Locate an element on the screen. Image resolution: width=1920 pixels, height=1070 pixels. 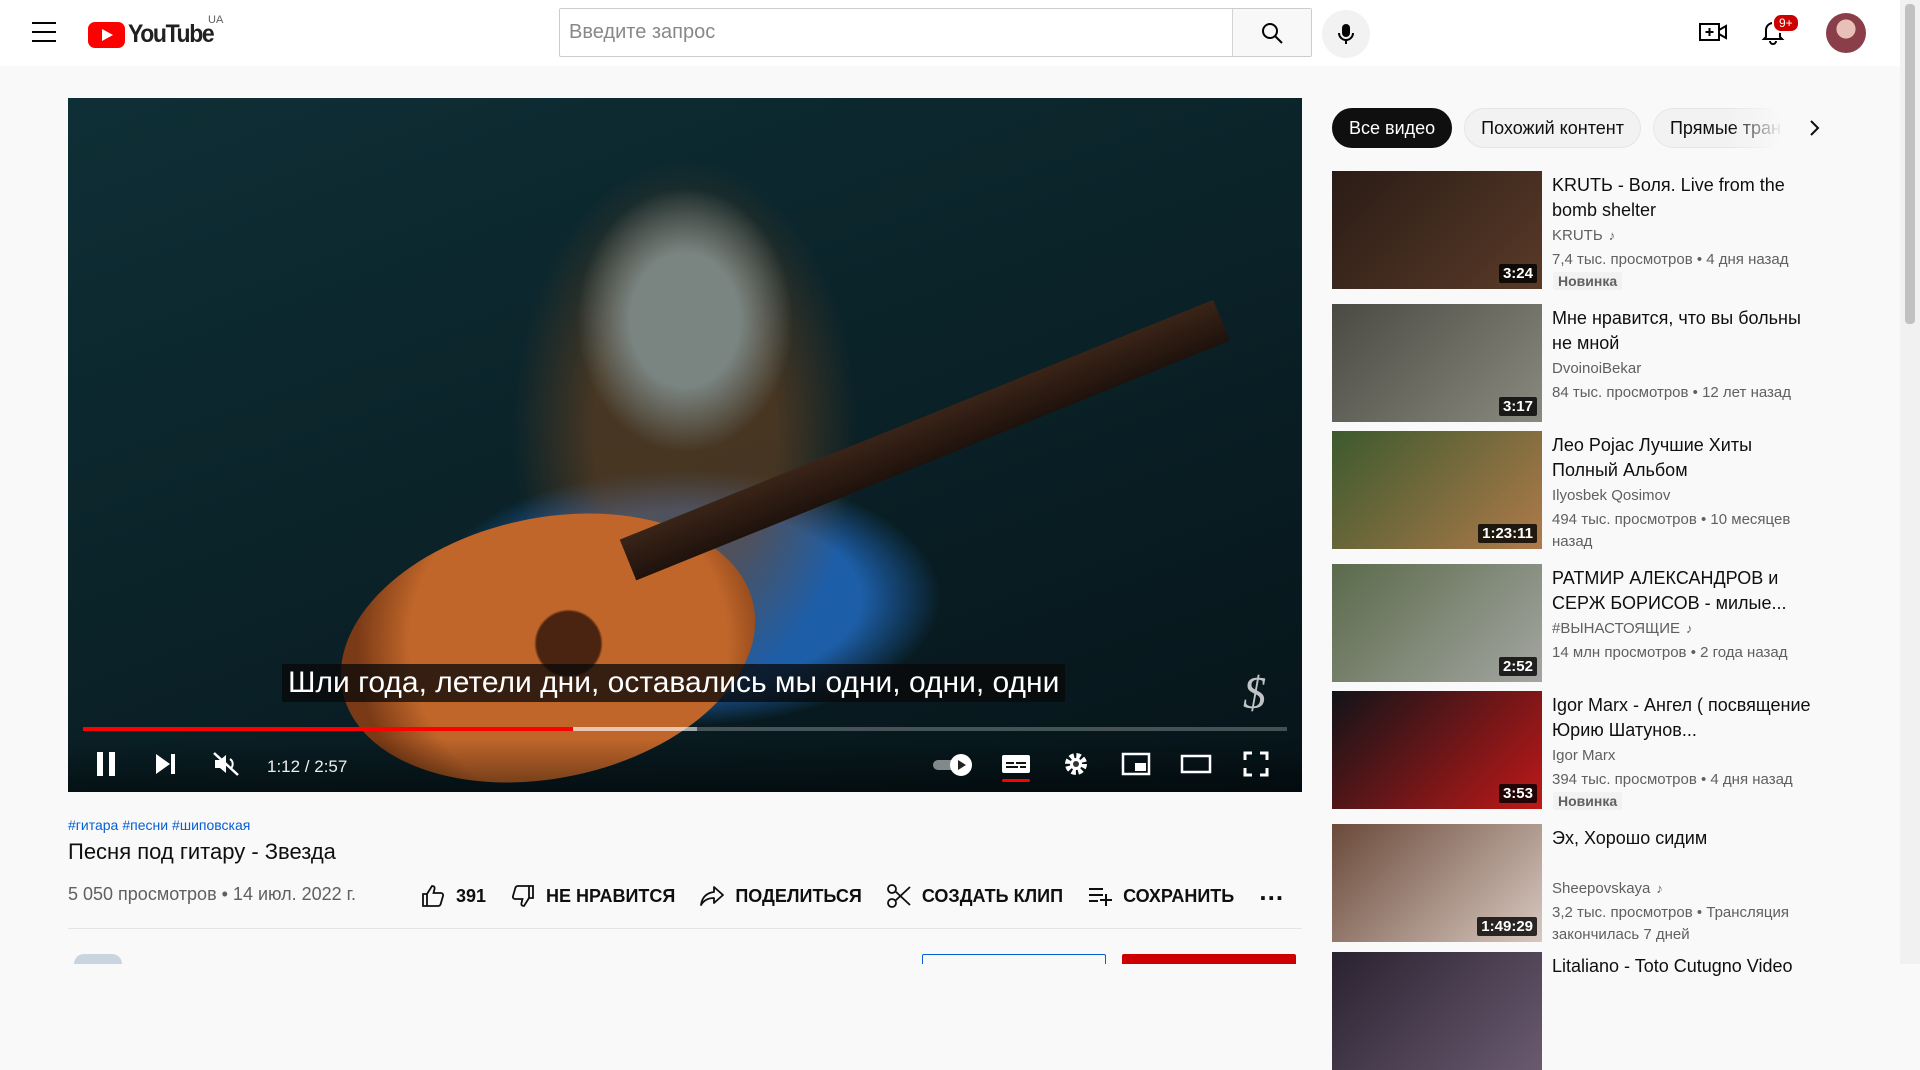
video-thumbnail: 3:24 is located at coordinates (1437, 230).